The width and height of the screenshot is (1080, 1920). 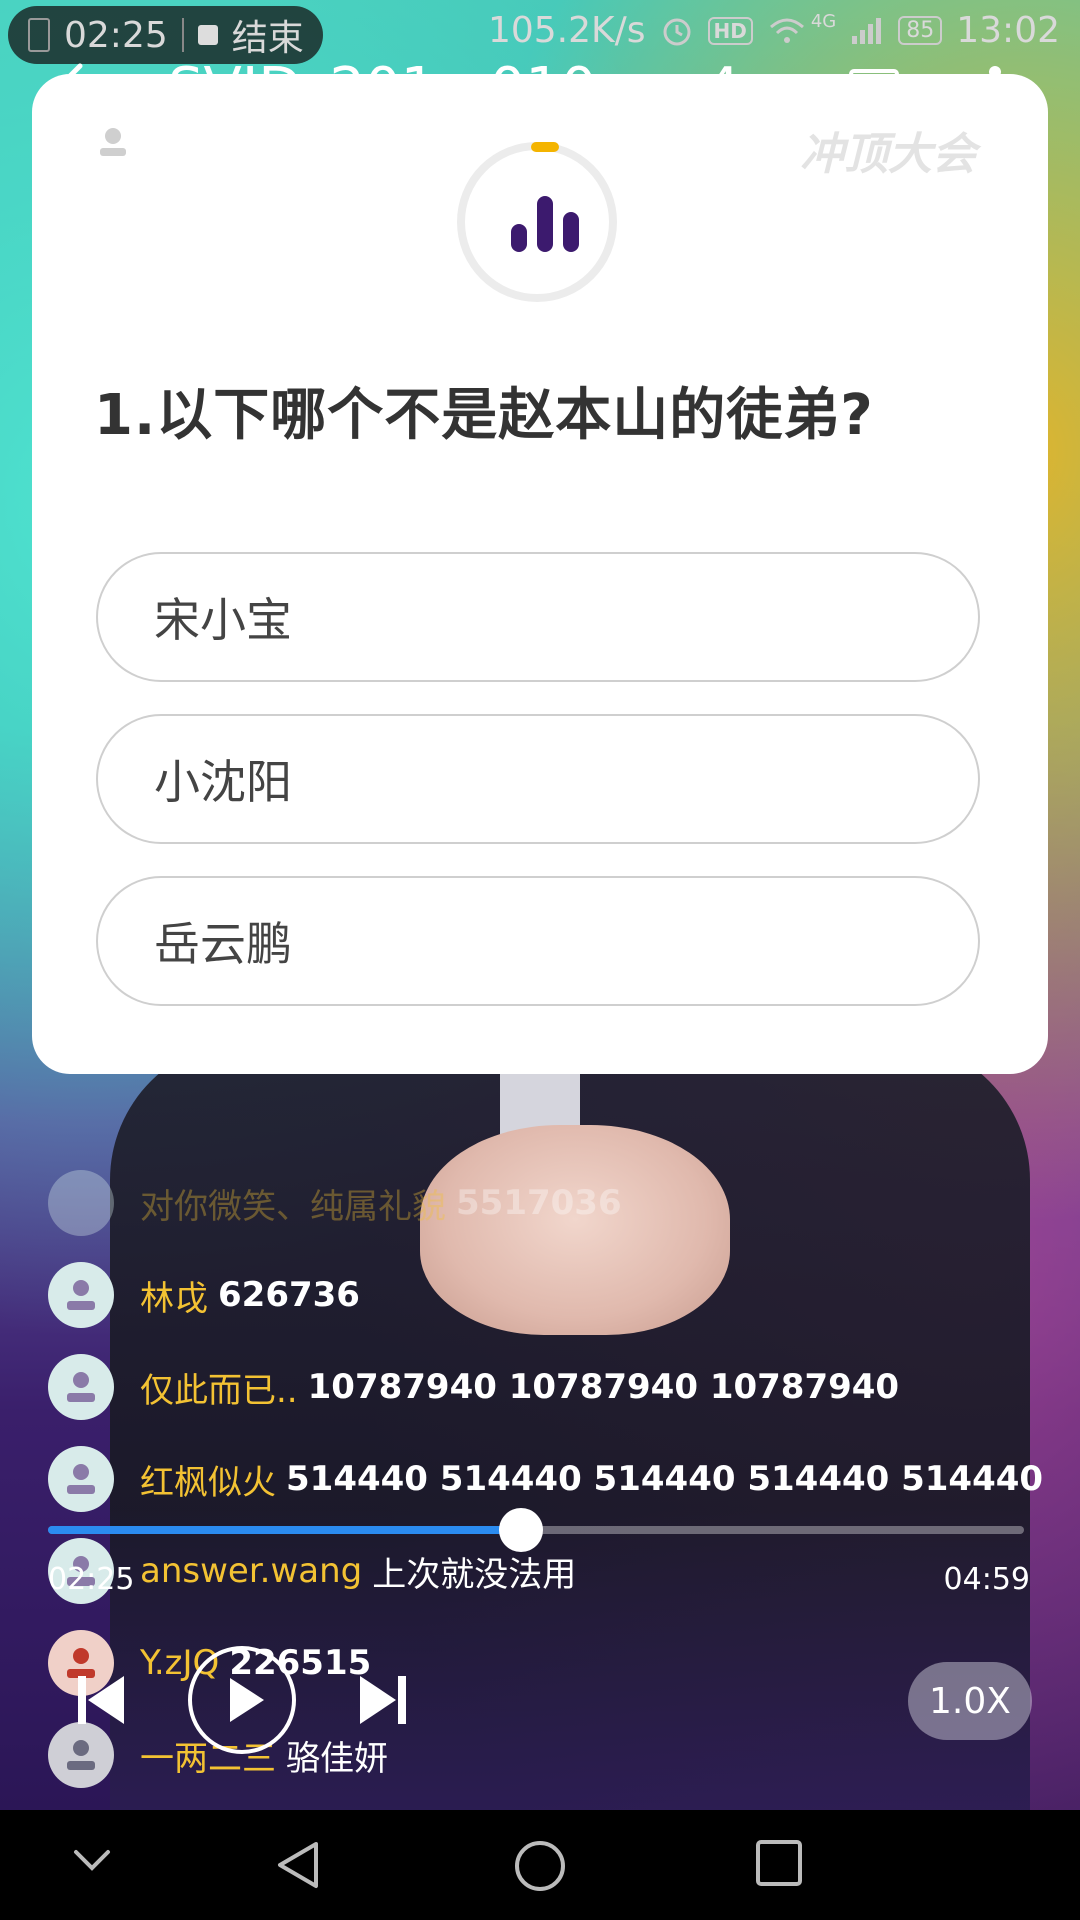 What do you see at coordinates (208, 1482) in the screenshot?
I see `comment-user: 红枫似火` at bounding box center [208, 1482].